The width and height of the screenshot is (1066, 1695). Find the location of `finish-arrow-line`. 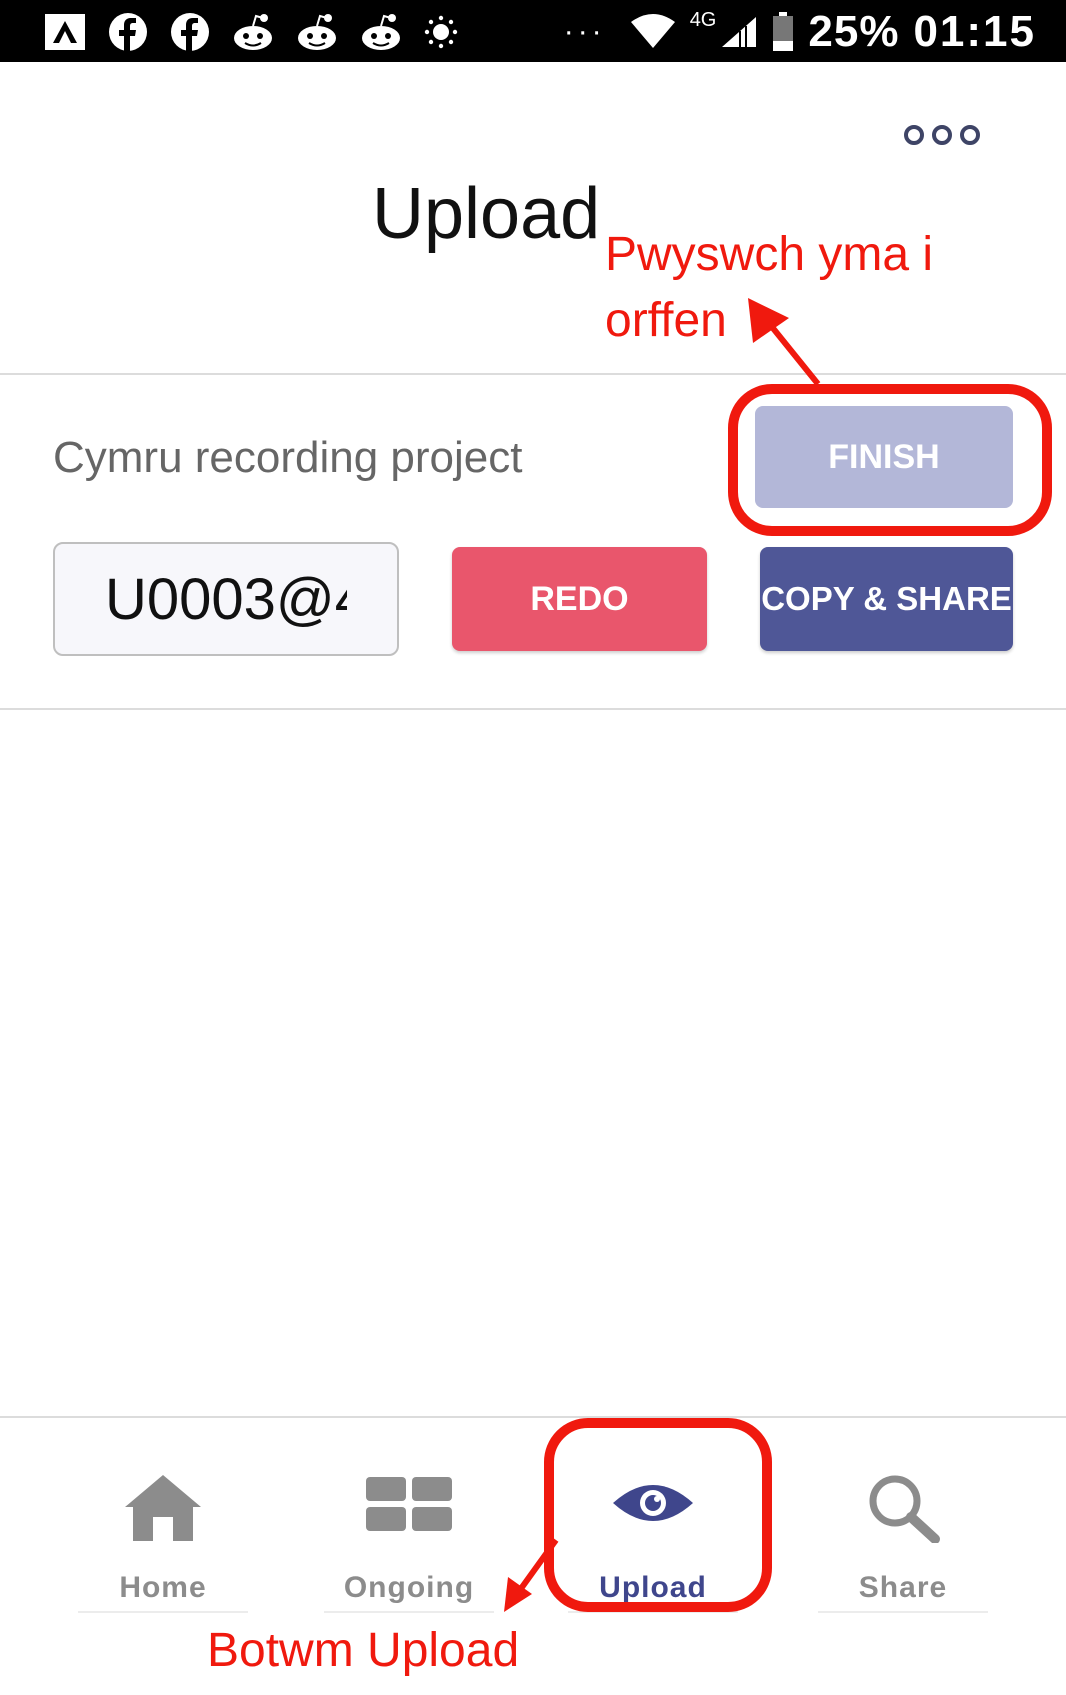

finish-arrow-line is located at coordinates (793, 353).